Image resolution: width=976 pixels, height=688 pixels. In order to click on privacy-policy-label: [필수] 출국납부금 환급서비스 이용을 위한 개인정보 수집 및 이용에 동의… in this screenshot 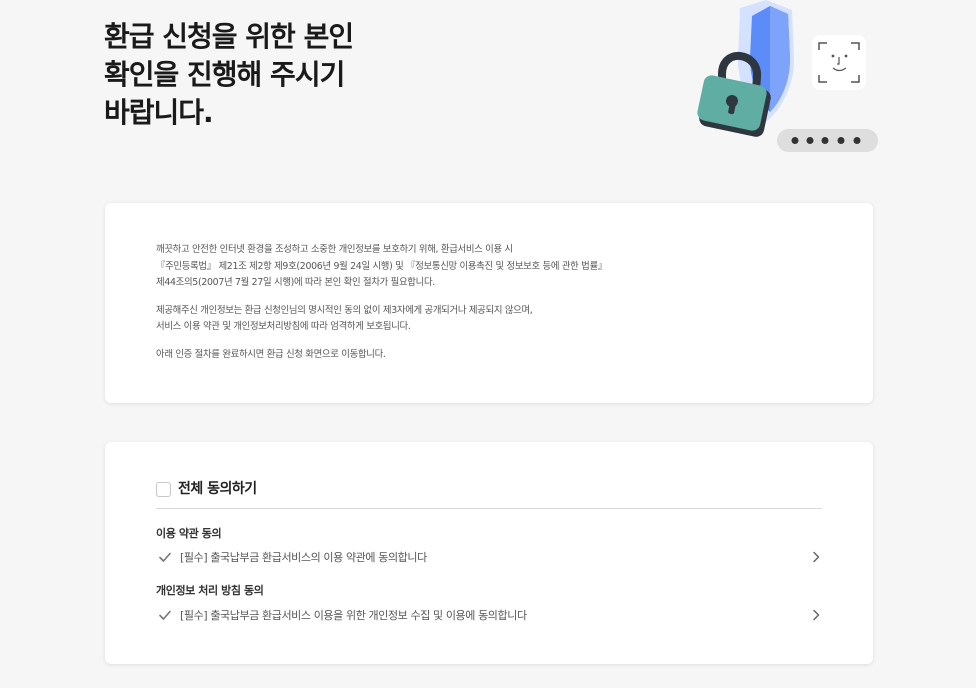, I will do `click(353, 615)`.